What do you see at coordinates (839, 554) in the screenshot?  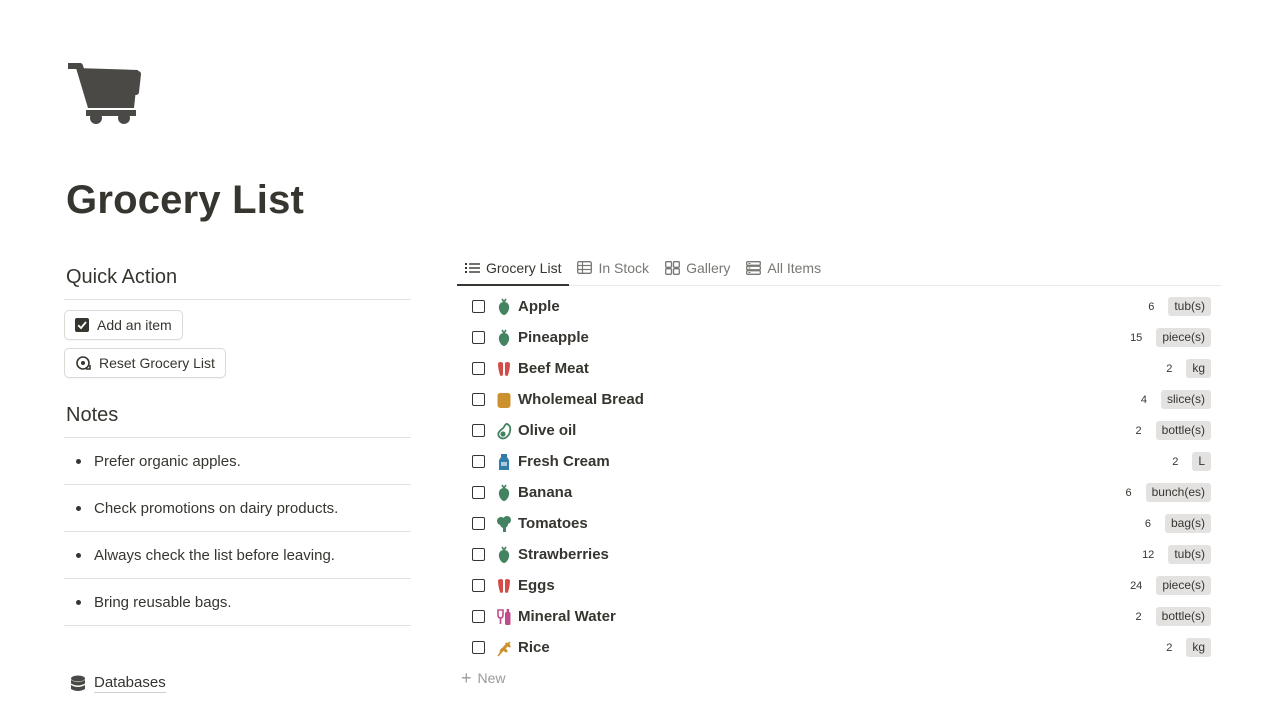 I see `list-item: Strawberries tub(s) 12` at bounding box center [839, 554].